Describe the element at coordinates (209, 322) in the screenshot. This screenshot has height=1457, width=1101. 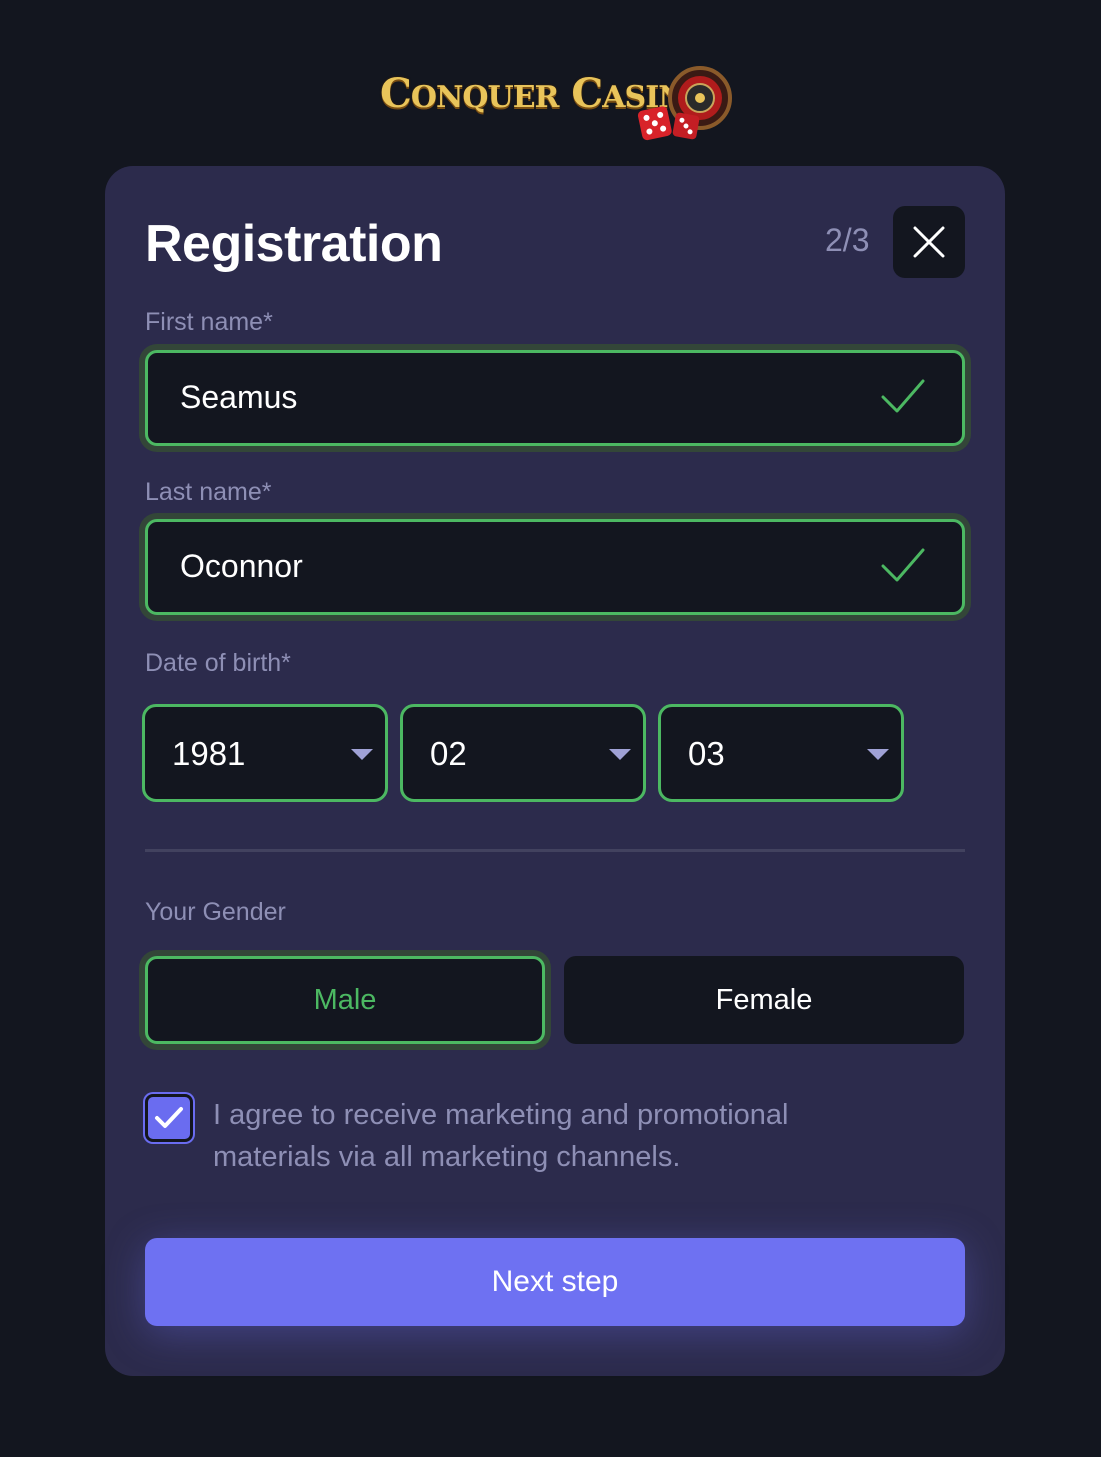
I see `first-name-label: First name*` at that location.